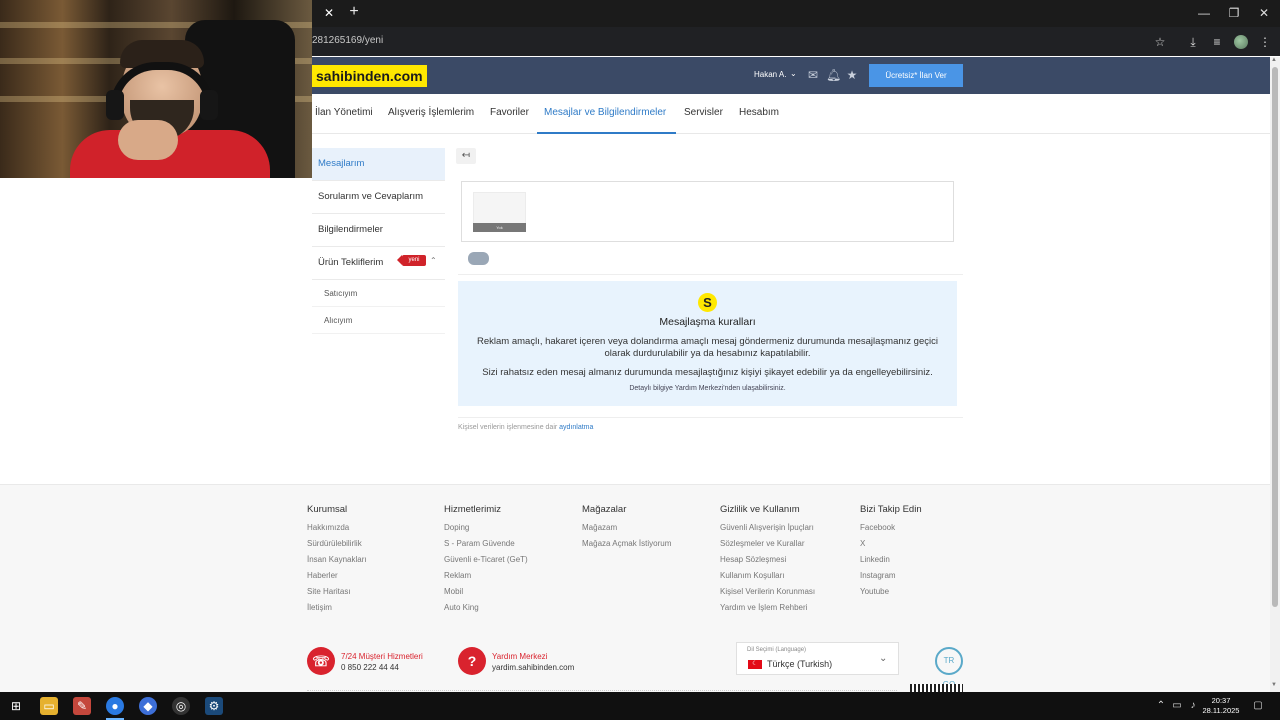  What do you see at coordinates (115, 706) in the screenshot?
I see `chrome-icon: ●` at bounding box center [115, 706].